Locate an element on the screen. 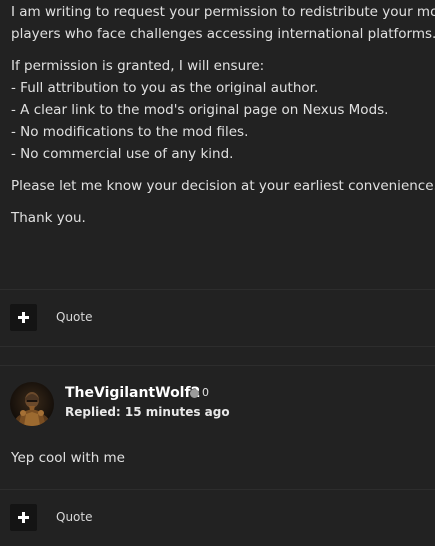 The width and height of the screenshot is (435, 546). body-line: If permission is granted, I will ensure: is located at coordinates (138, 66).